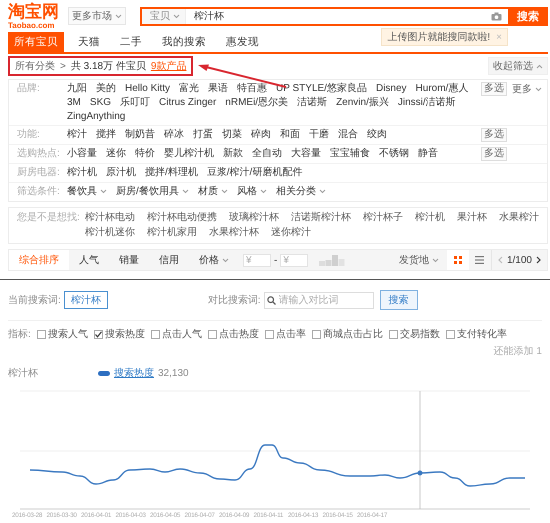 Image resolution: width=550 pixels, height=523 pixels. What do you see at coordinates (233, 153) in the screenshot?
I see `filter-option: 新款` at bounding box center [233, 153].